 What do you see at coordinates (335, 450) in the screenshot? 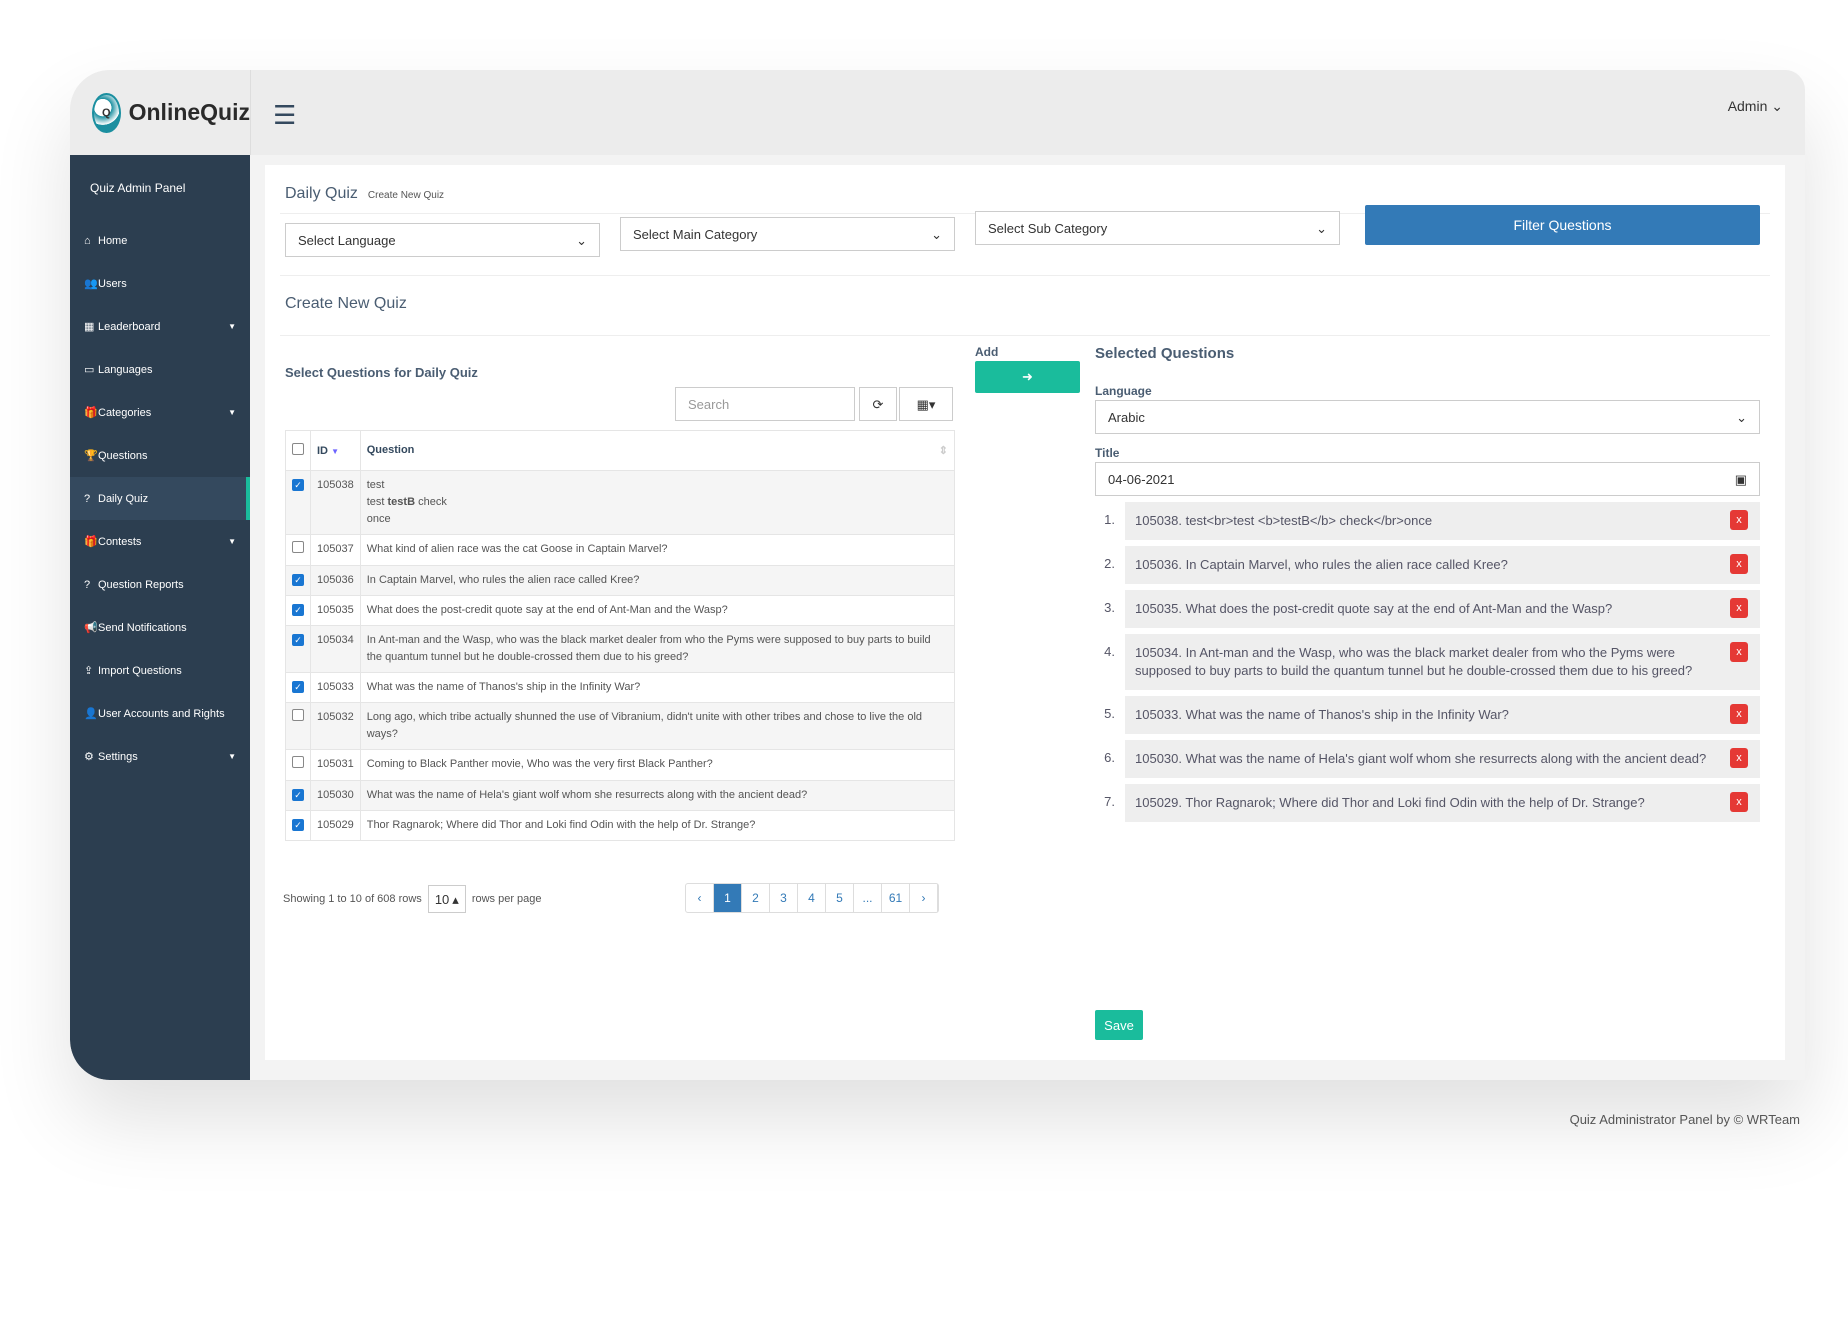
I see `column-header-id: ID ▼` at bounding box center [335, 450].